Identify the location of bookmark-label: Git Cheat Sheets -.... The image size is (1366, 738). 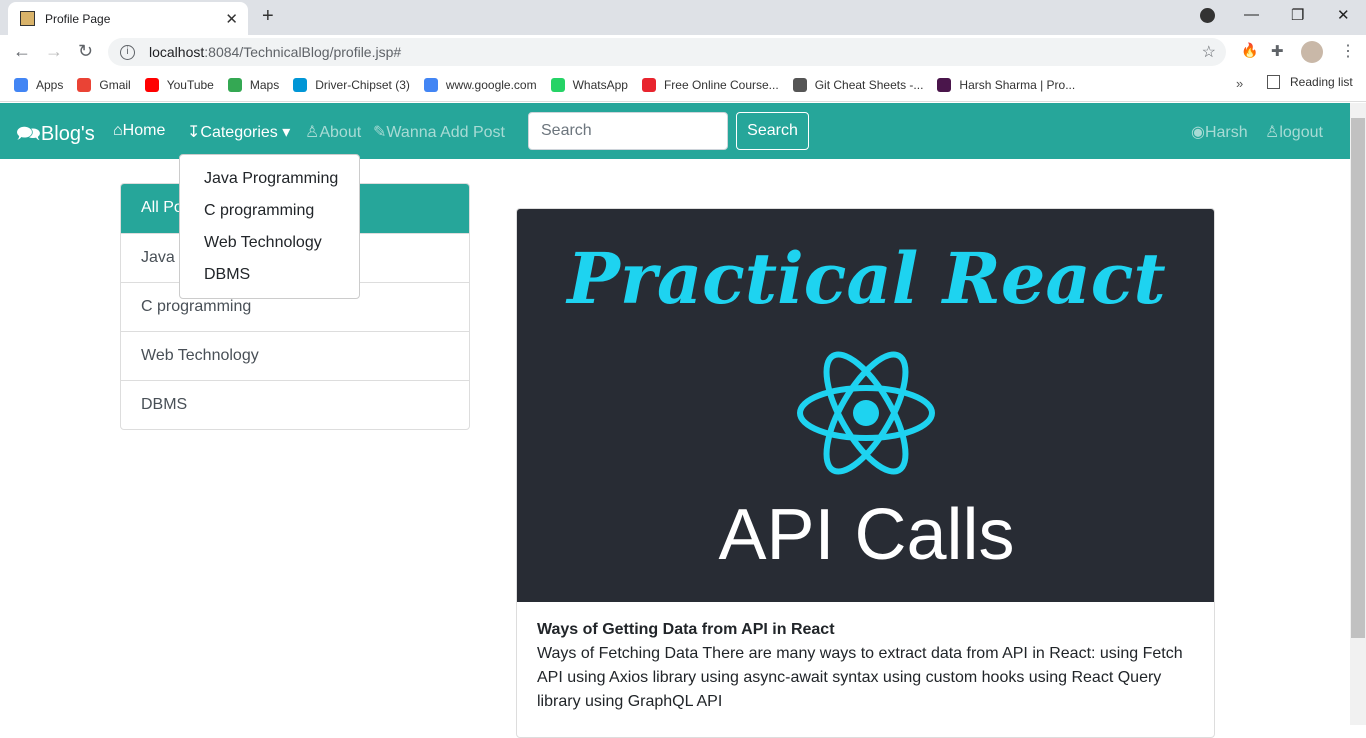
(869, 84).